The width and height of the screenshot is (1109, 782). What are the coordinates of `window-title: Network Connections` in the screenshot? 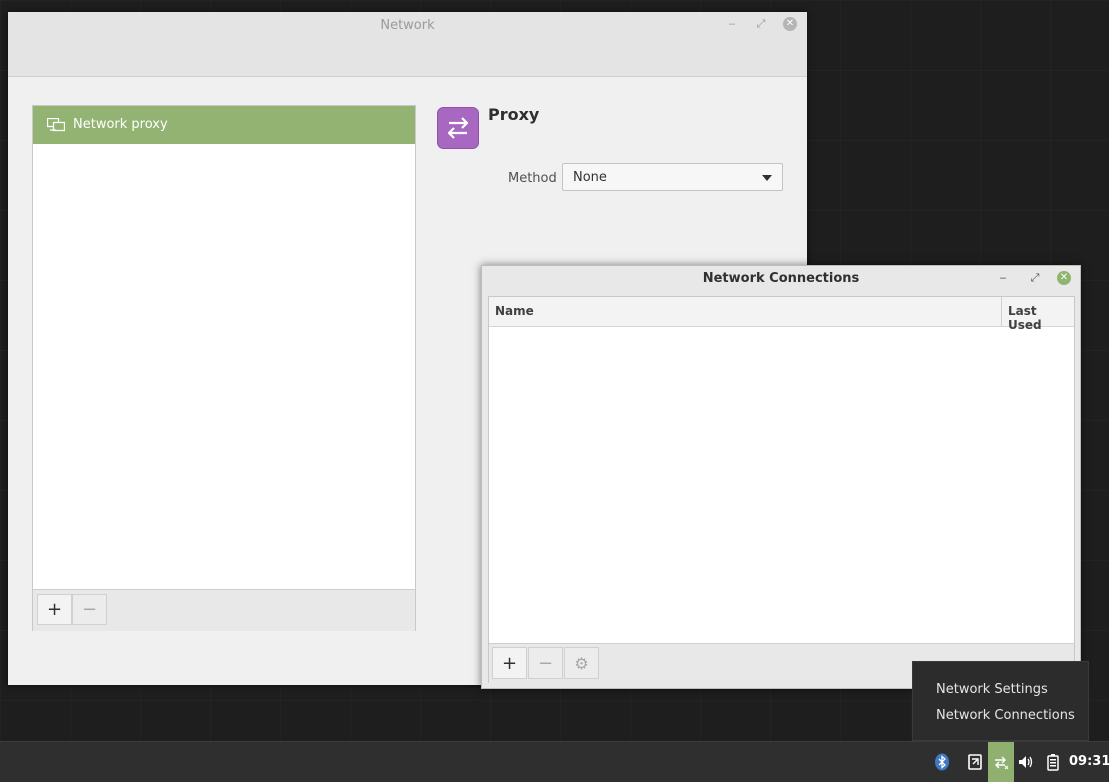 It's located at (781, 278).